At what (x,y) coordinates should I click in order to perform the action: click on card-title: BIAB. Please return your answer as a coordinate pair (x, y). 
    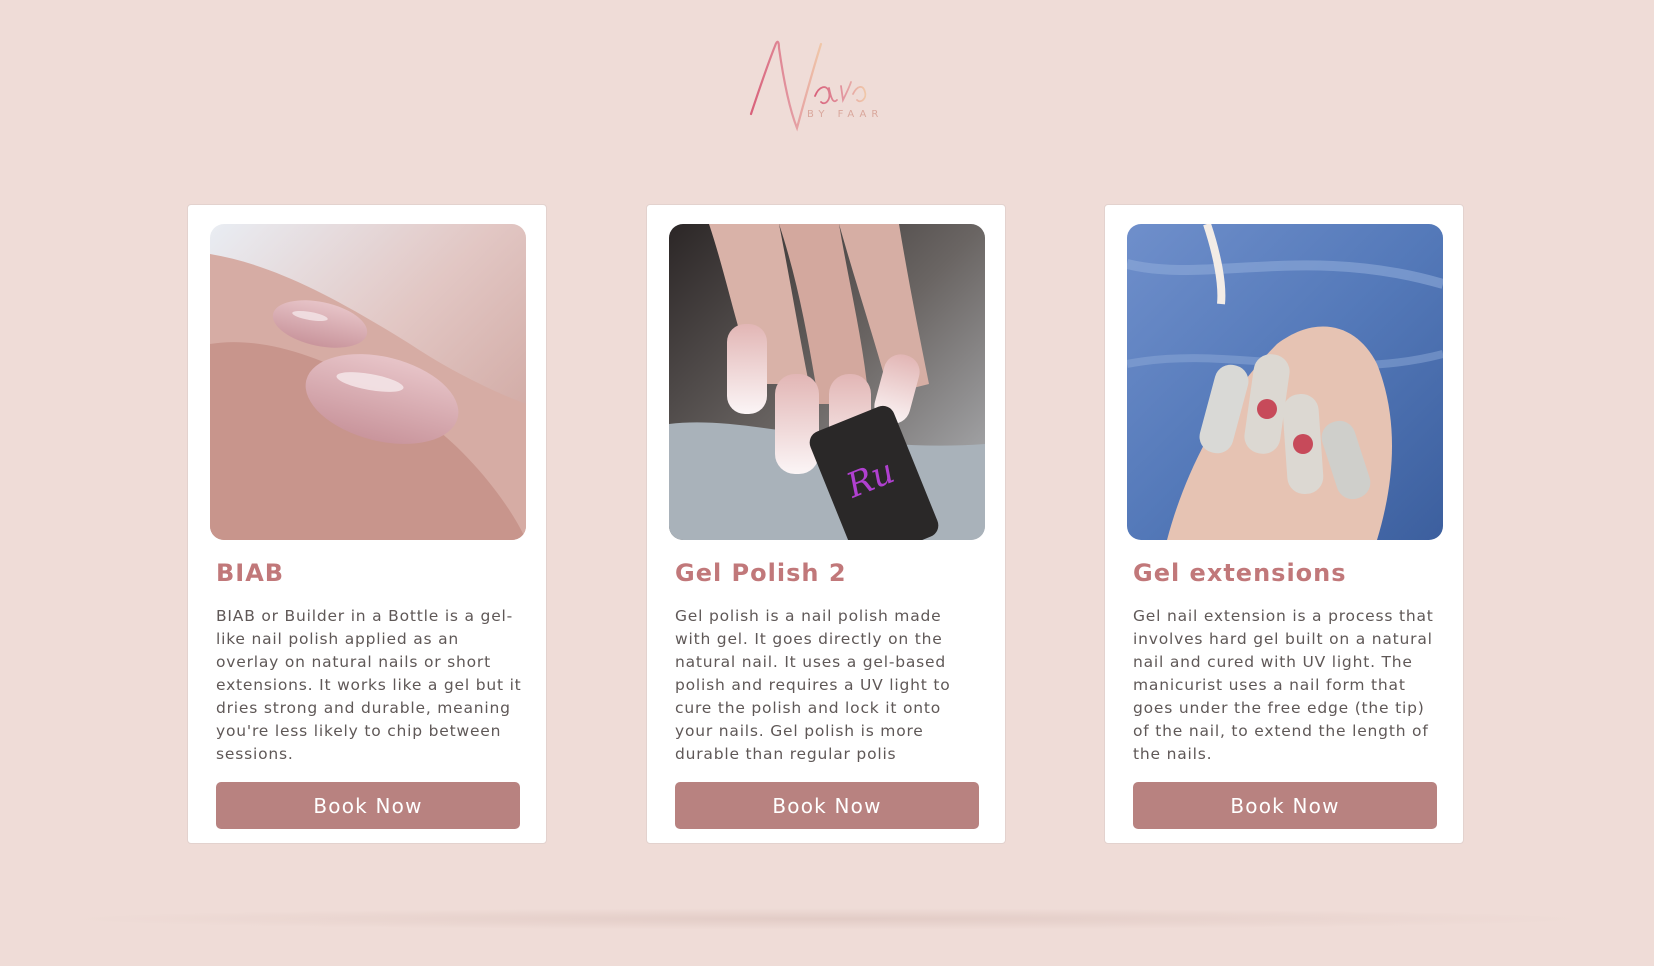
    Looking at the image, I should click on (250, 573).